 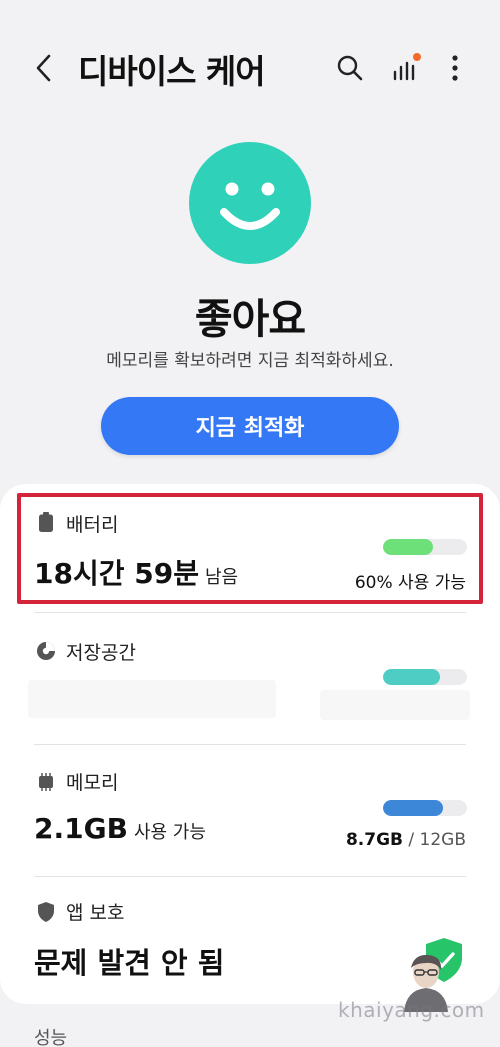 I want to click on battery-label: 배터리, so click(x=92, y=525).